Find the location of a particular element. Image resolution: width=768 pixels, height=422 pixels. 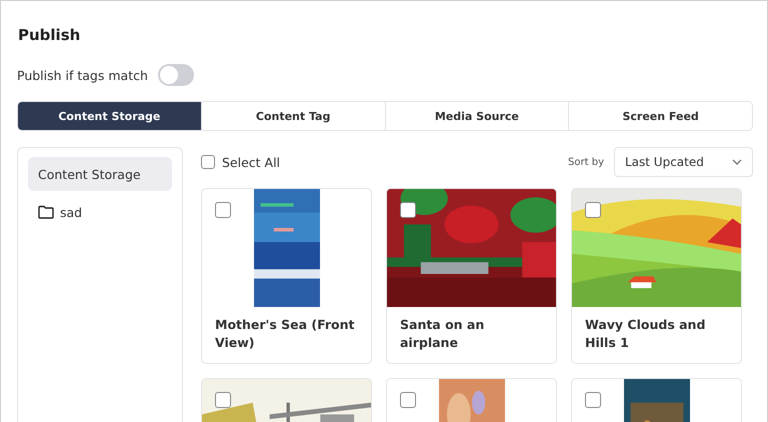

content-card: Santa on an airplane is located at coordinates (471, 276).